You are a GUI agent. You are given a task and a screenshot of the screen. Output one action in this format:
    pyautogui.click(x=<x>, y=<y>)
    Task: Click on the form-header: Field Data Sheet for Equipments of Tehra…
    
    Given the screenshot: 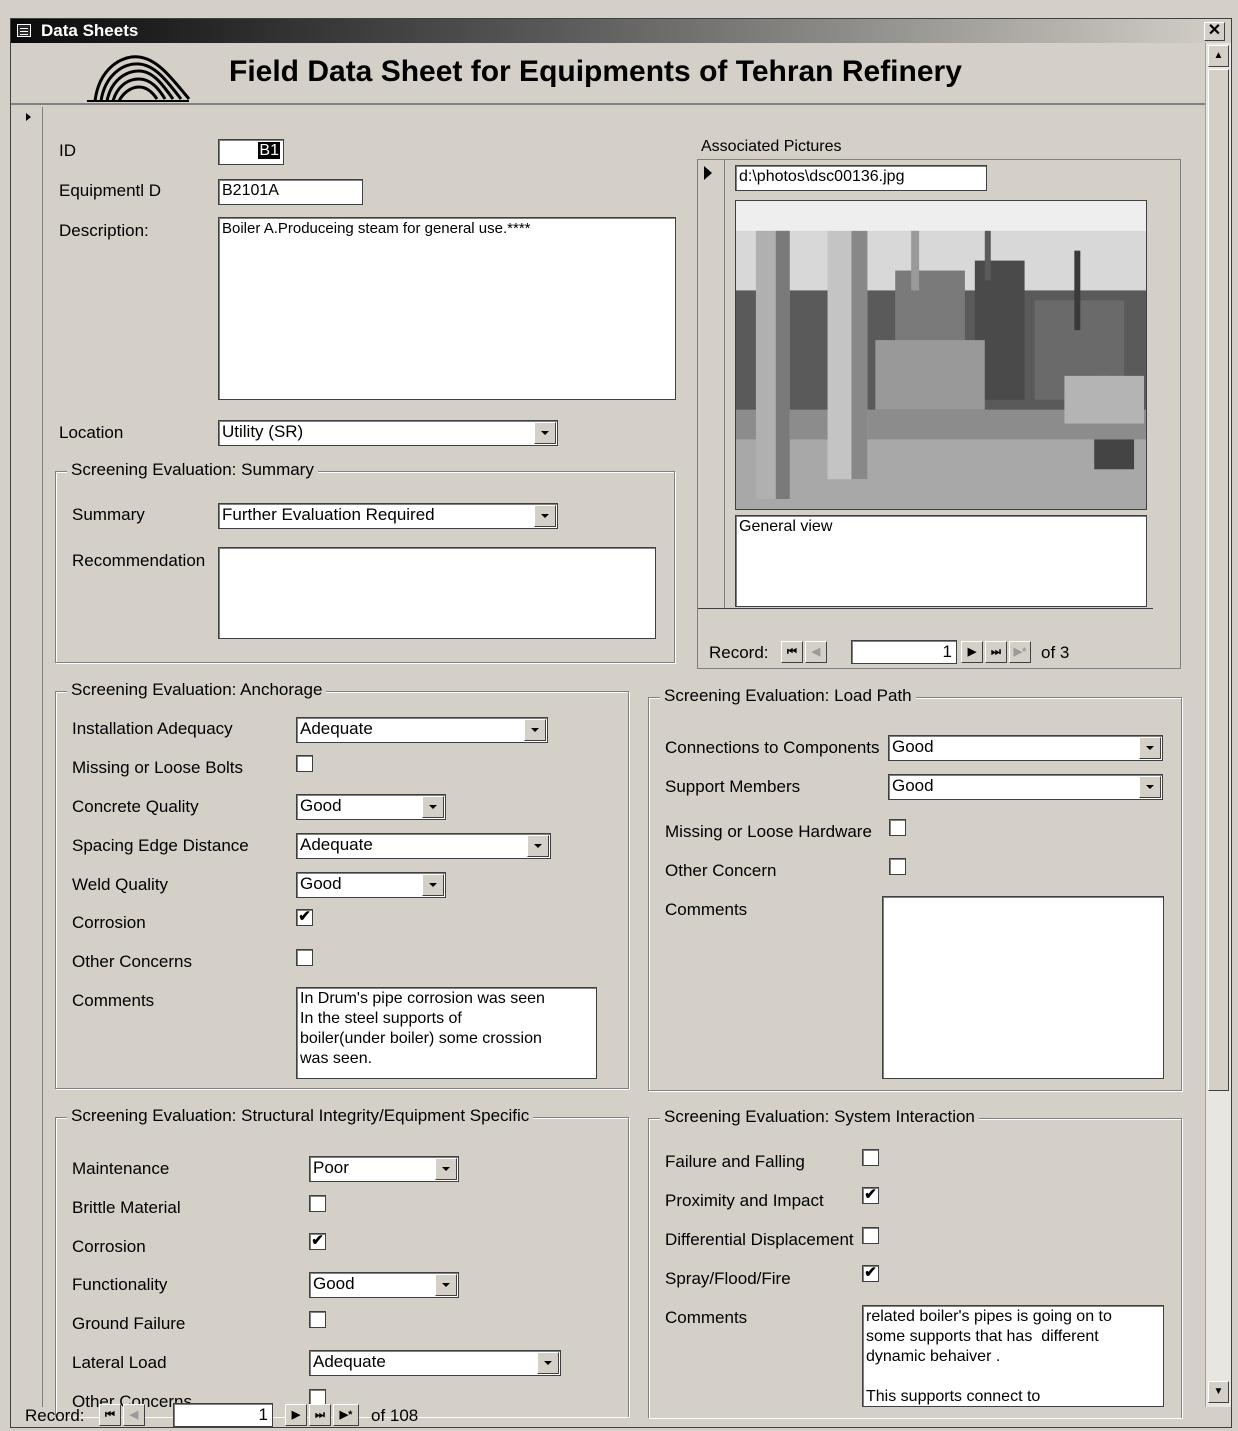 What is the action you would take?
    pyautogui.click(x=608, y=74)
    